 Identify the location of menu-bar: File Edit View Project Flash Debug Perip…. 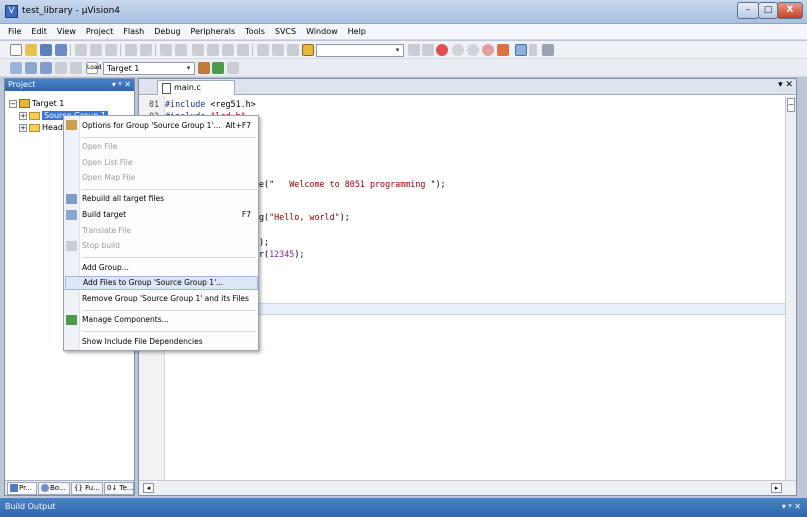
(403, 32).